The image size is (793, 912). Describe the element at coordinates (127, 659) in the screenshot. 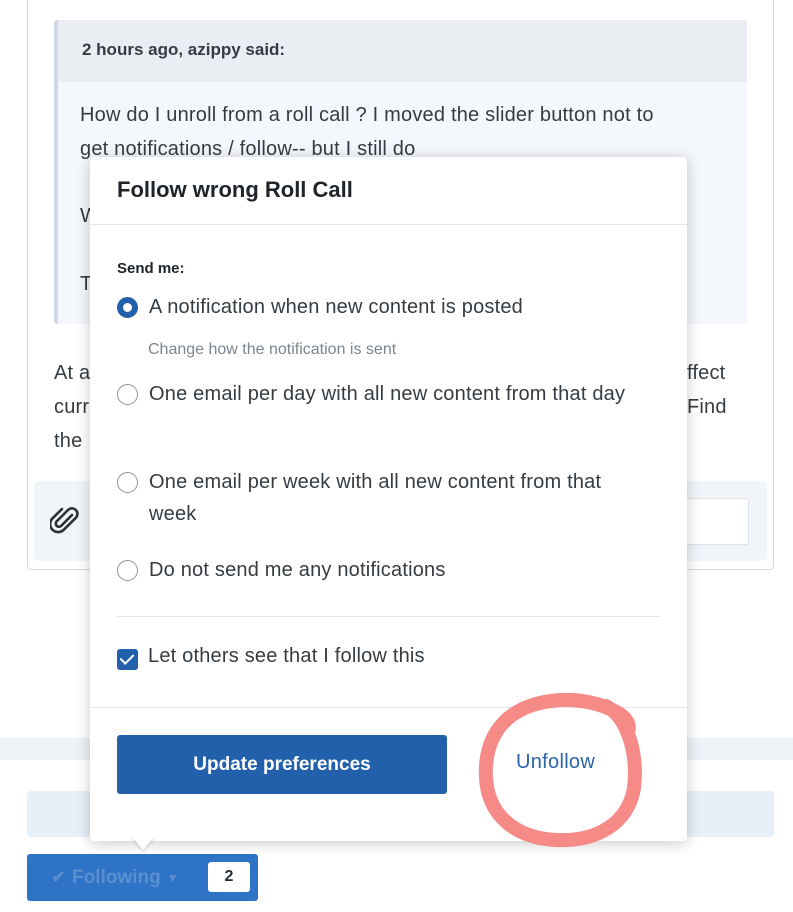

I see `visibility-checkbox` at that location.